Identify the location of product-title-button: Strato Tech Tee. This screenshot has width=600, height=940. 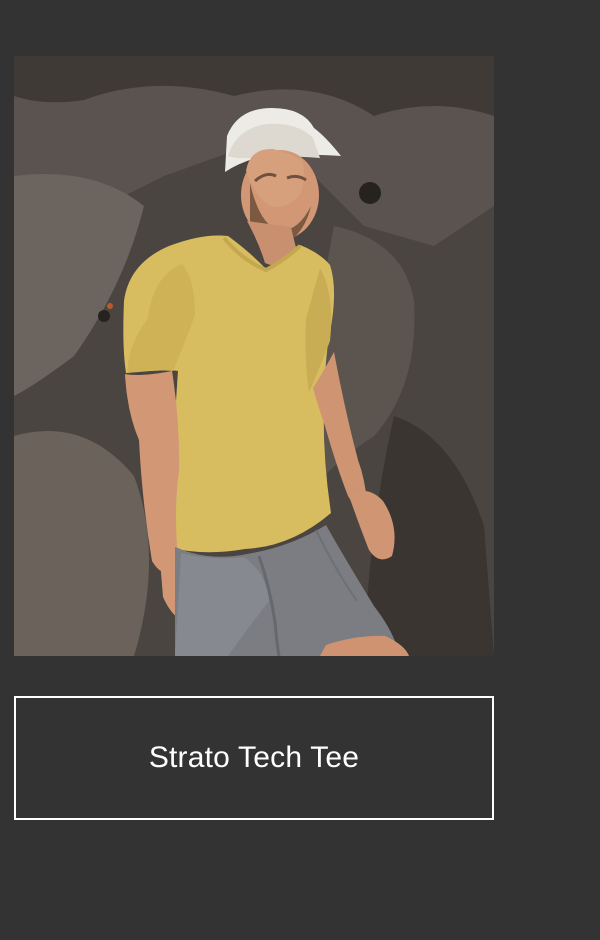
(254, 758).